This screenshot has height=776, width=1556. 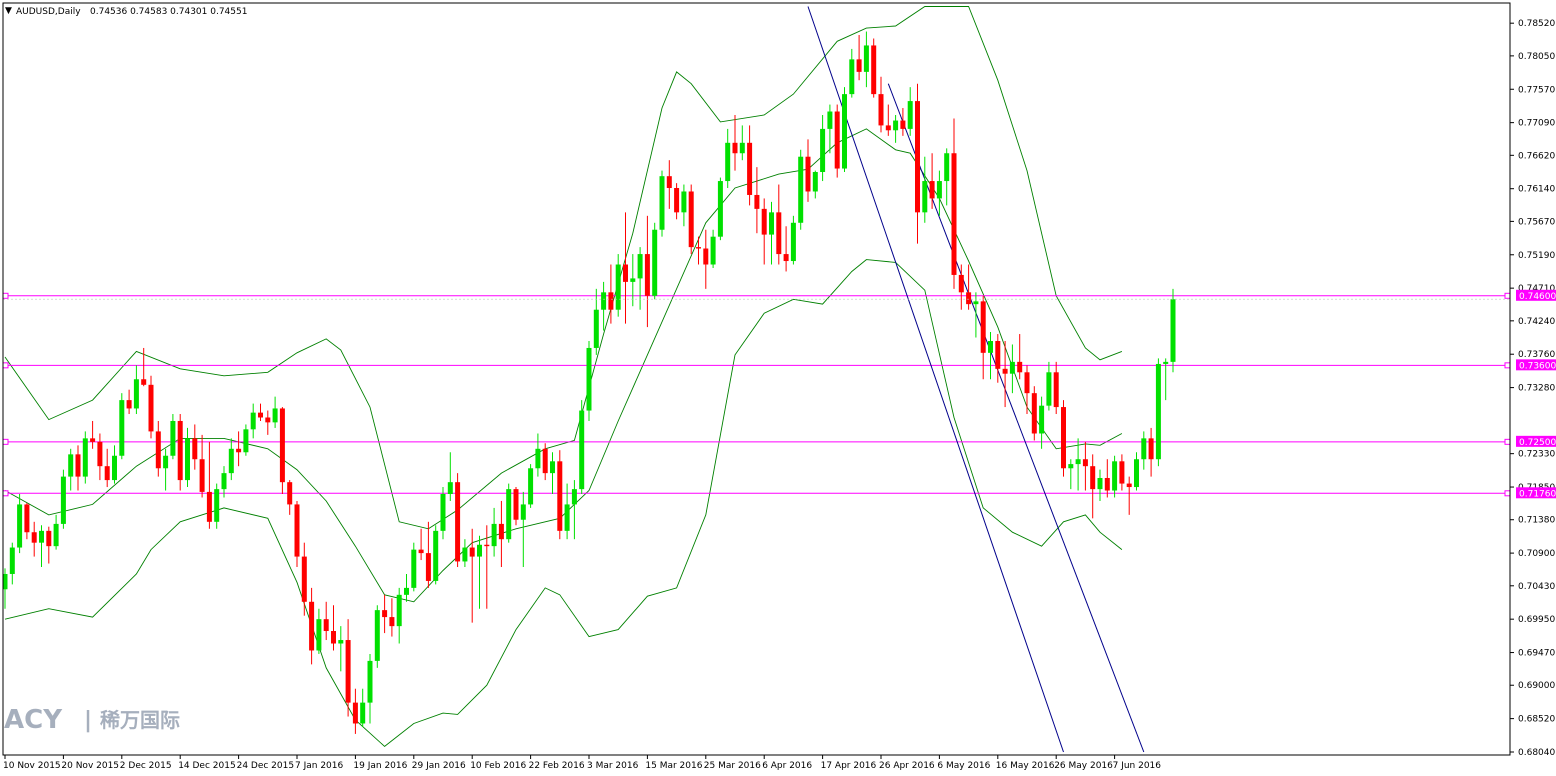 What do you see at coordinates (1536, 190) in the screenshot?
I see `y-tick-label: 0.76140` at bounding box center [1536, 190].